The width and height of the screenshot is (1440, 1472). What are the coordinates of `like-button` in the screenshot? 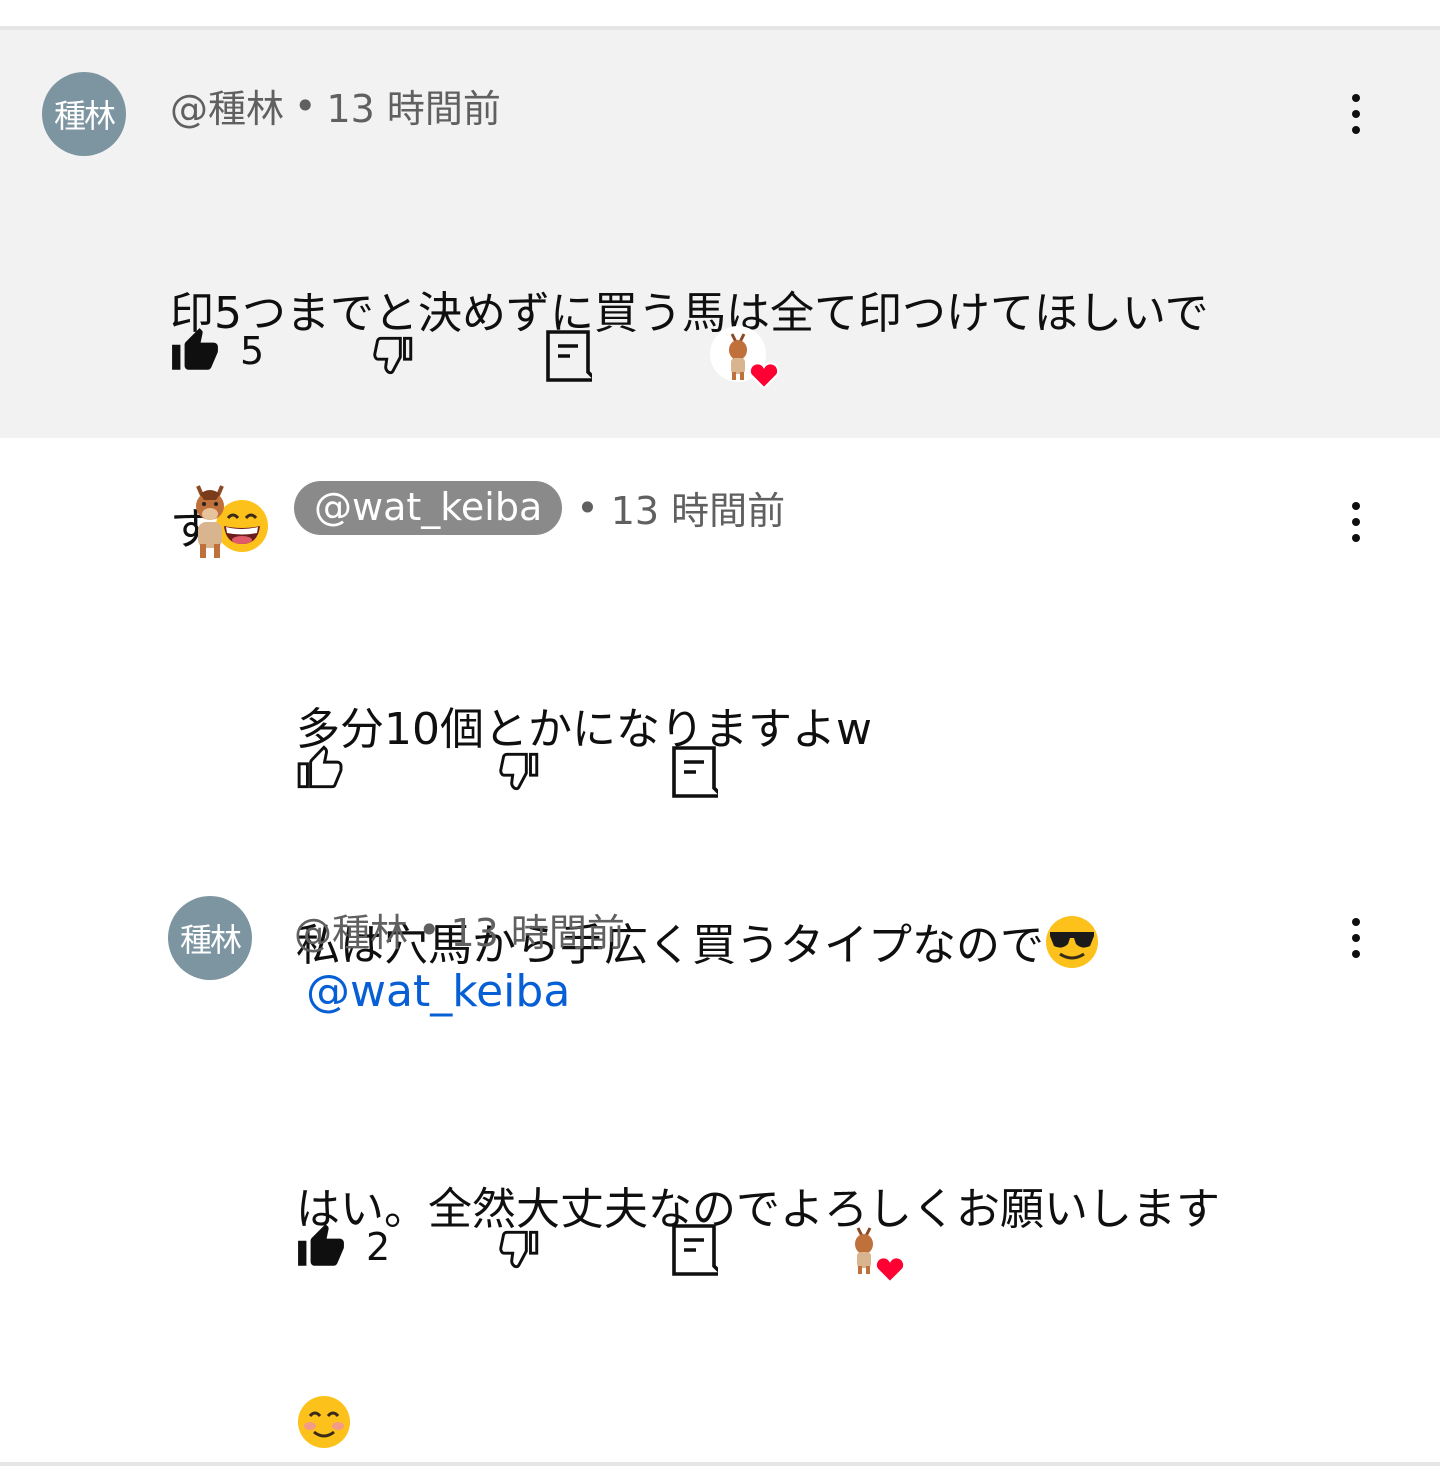 It's located at (321, 769).